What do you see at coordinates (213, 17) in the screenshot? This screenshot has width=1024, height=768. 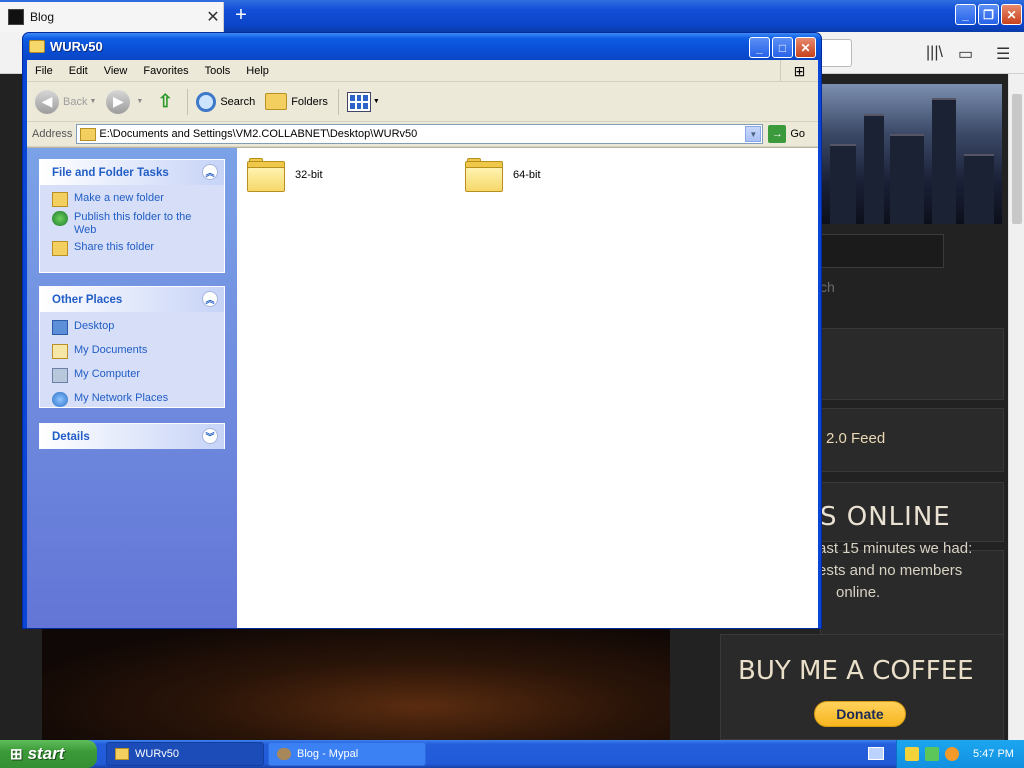 I see `tab-close-icon: ✕` at bounding box center [213, 17].